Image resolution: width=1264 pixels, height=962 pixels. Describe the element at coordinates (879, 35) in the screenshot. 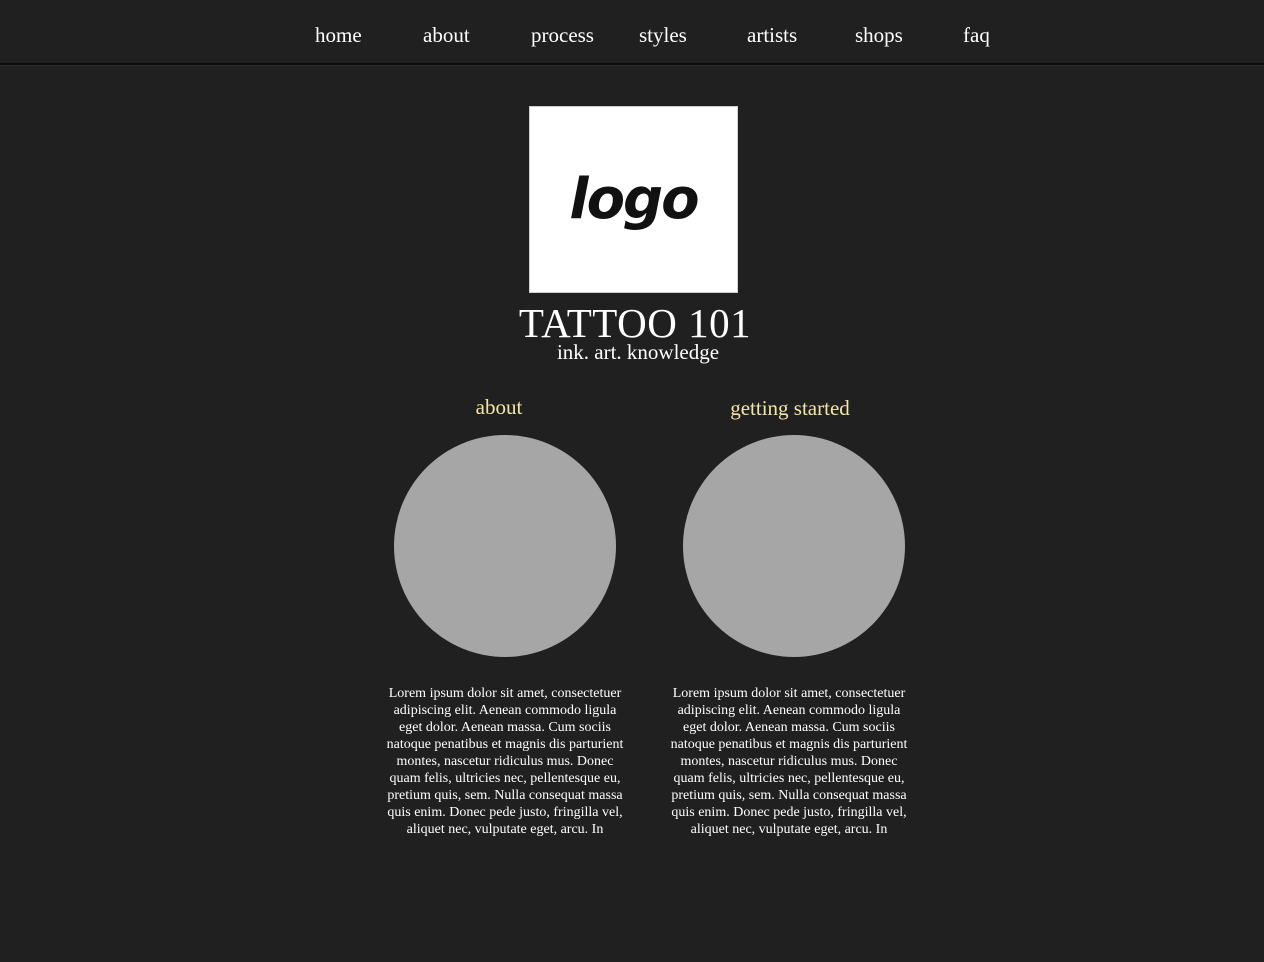

I see `nav-shops-link: shops` at that location.